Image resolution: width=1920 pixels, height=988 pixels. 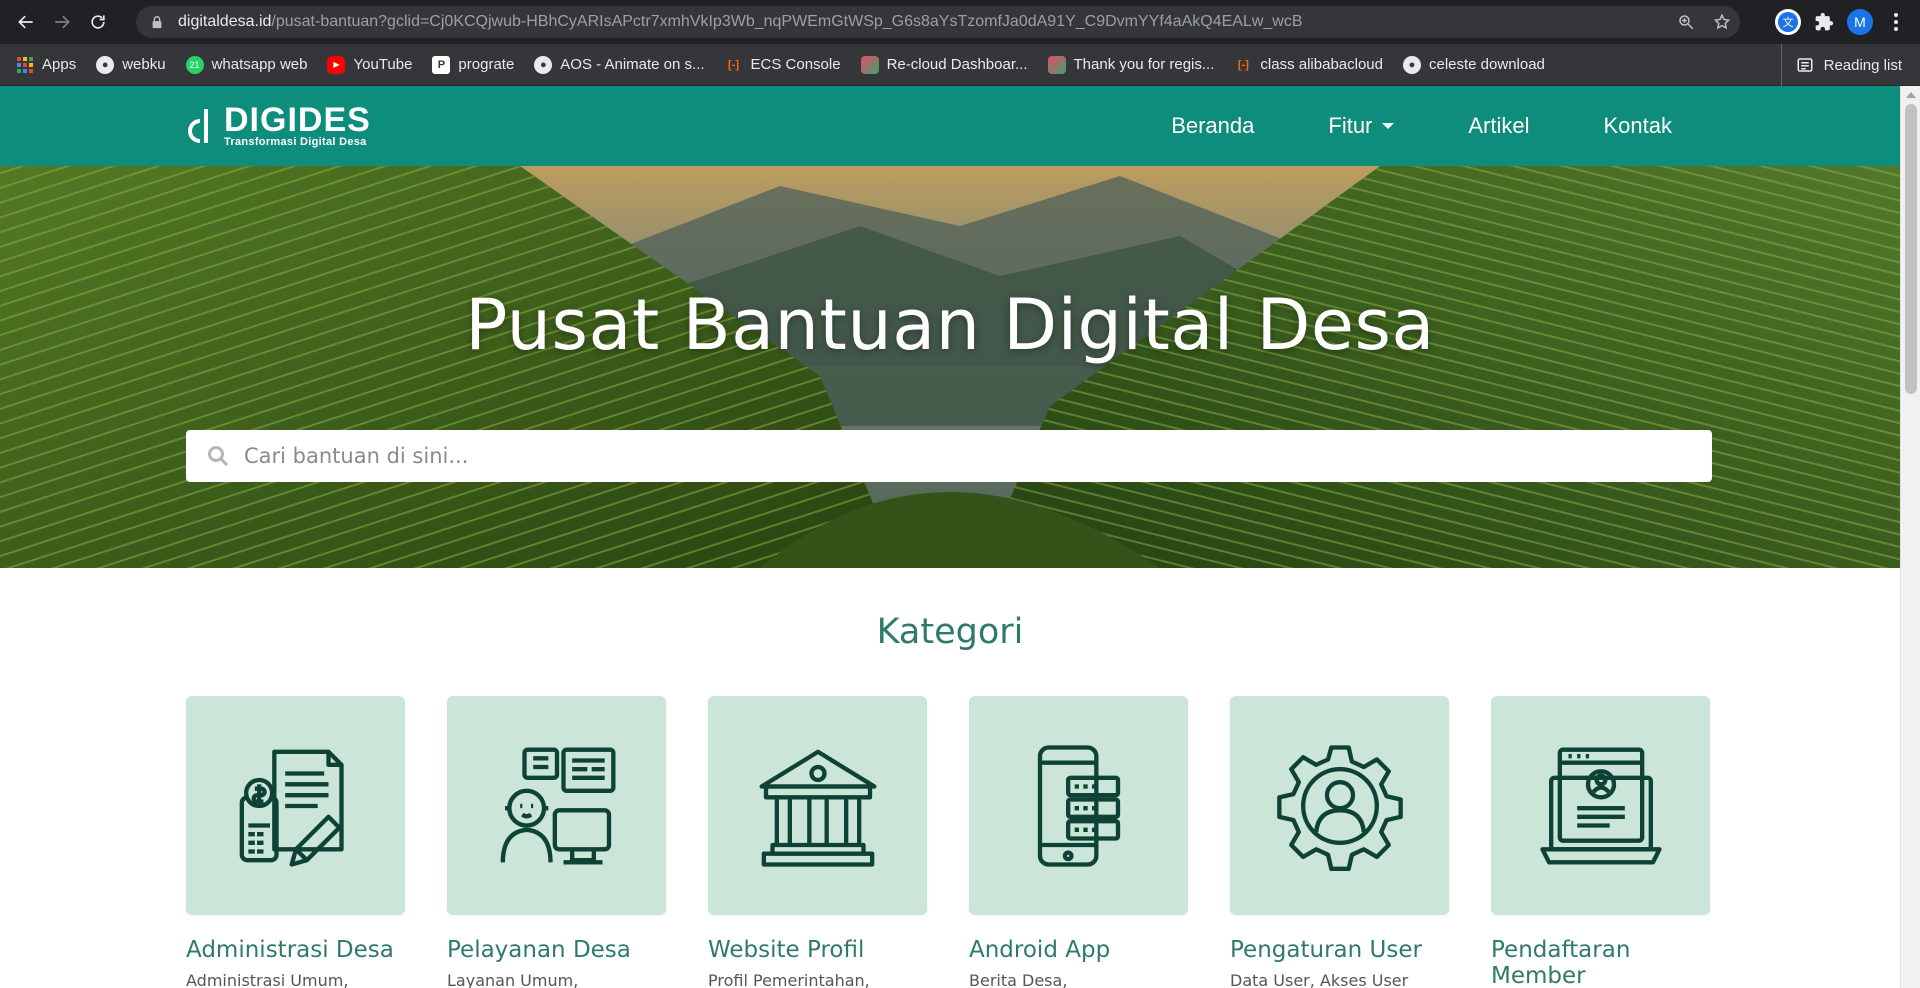 I want to click on profile-avatar: M, so click(x=1860, y=22).